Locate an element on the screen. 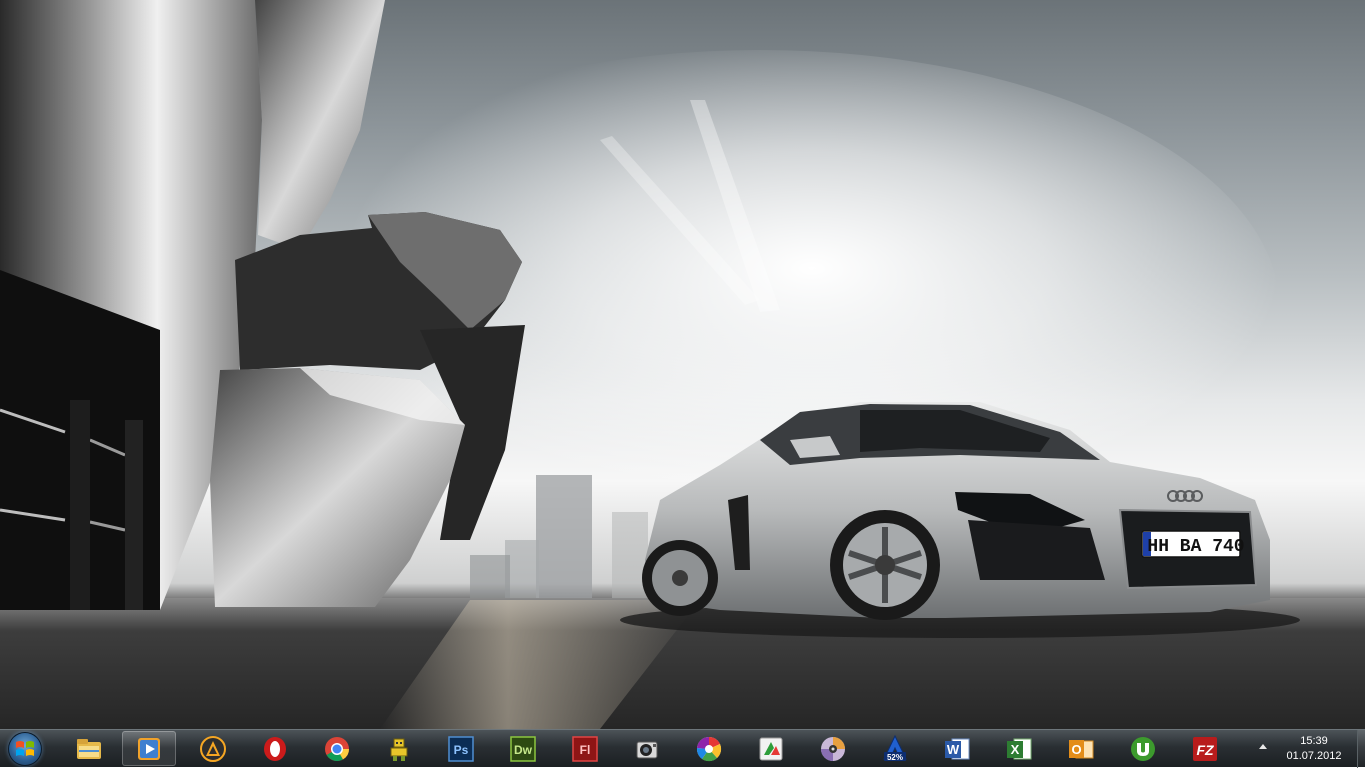  update-app-icon: 52% is located at coordinates (895, 748).